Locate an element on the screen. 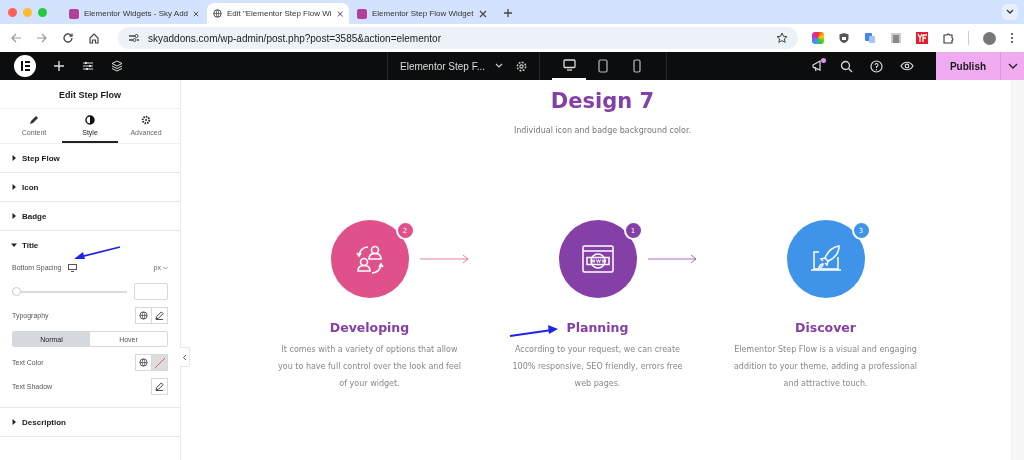 This screenshot has height=460, width=1024. megaphone-icon is located at coordinates (817, 66).